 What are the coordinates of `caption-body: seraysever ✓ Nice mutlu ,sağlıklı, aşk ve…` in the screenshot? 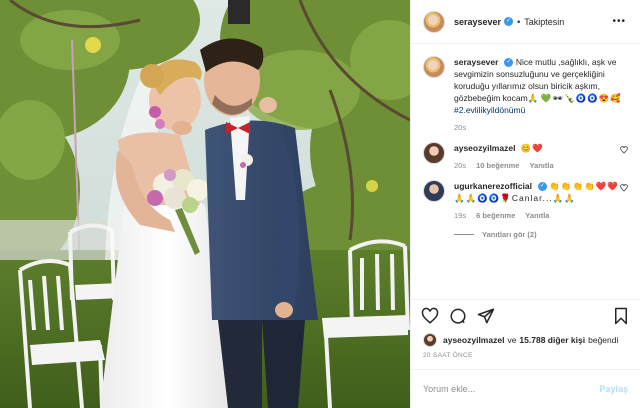 It's located at (541, 95).